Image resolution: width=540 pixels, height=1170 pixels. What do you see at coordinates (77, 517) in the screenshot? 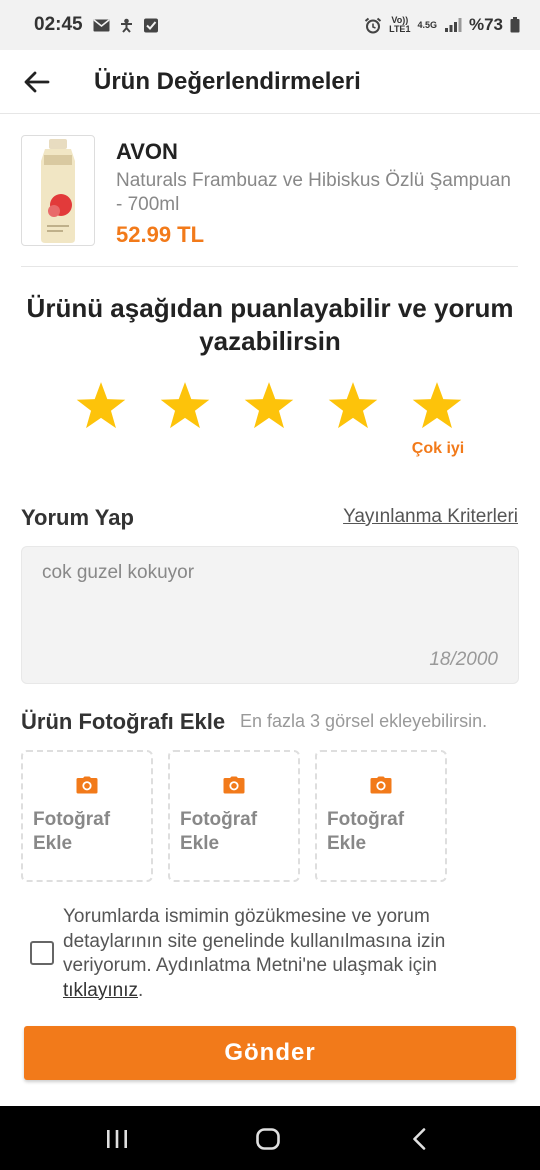
I see `review-section-title: Yorum Yap` at bounding box center [77, 517].